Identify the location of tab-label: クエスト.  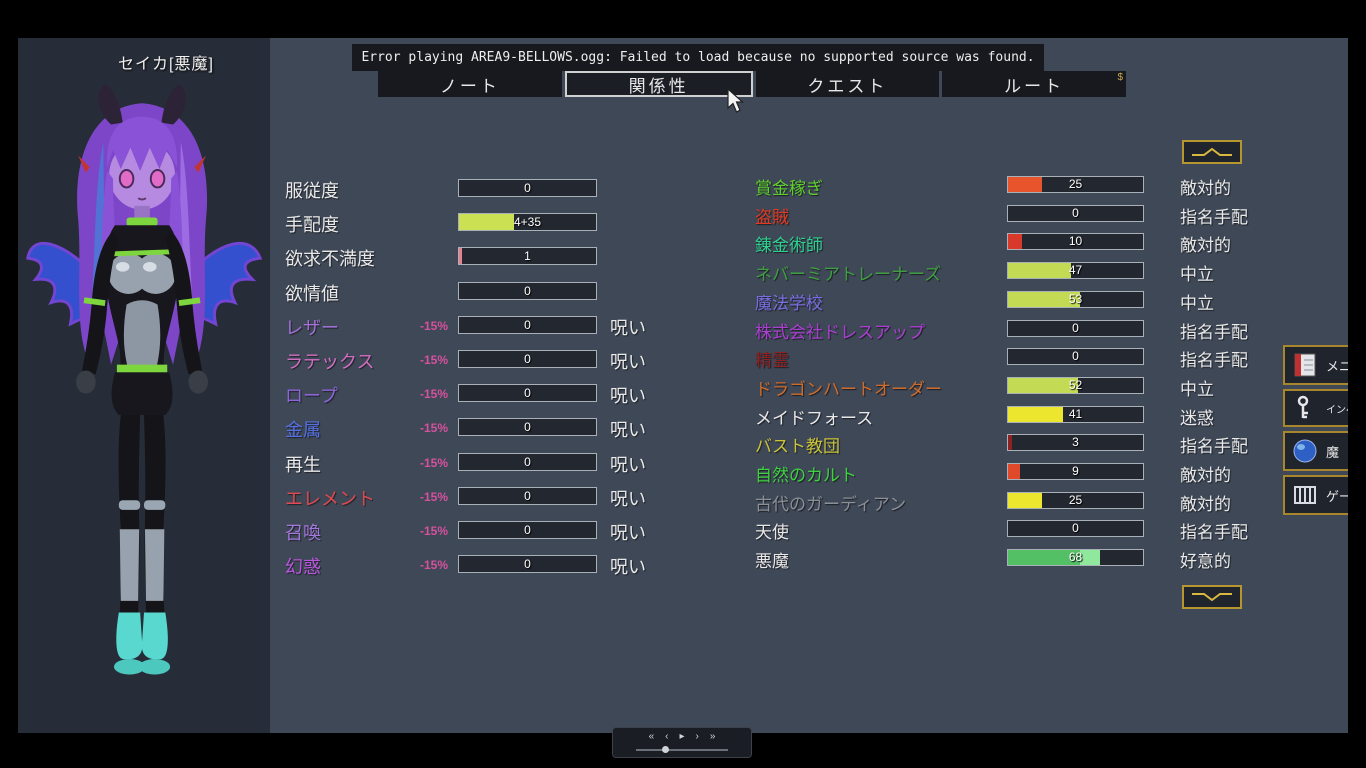
(847, 86).